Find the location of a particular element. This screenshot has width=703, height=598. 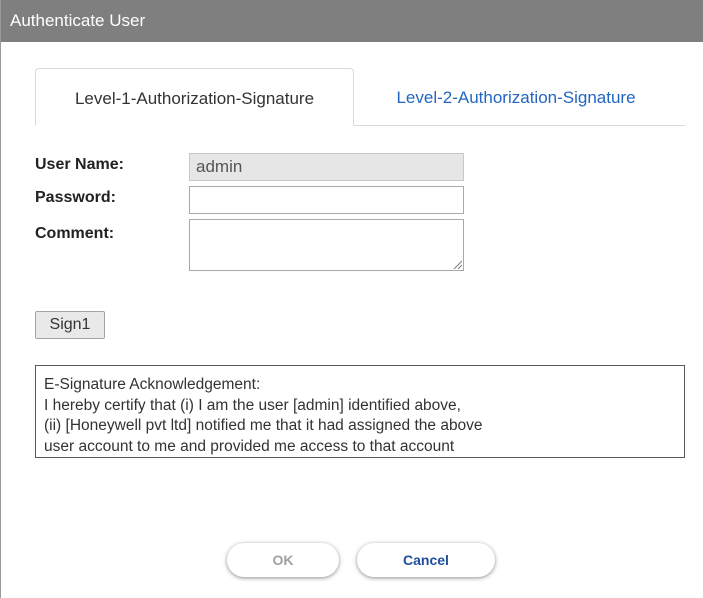

password-label: Password: is located at coordinates (75, 197).